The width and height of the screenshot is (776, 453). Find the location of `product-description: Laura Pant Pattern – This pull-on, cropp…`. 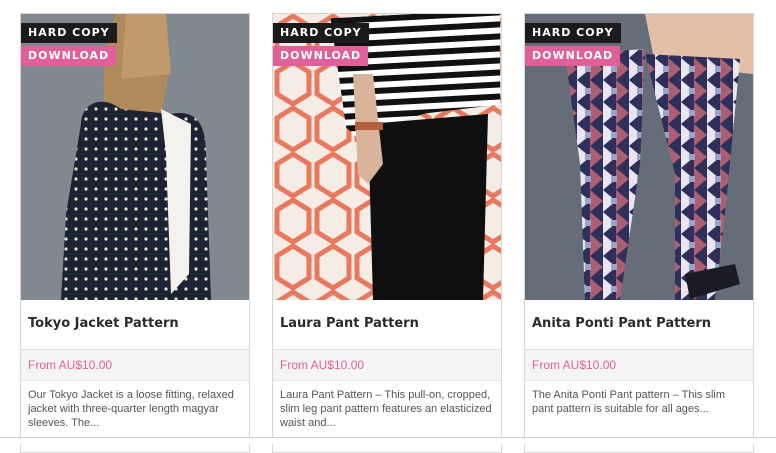

product-description: Laura Pant Pattern – This pull-on, cropp… is located at coordinates (386, 409).